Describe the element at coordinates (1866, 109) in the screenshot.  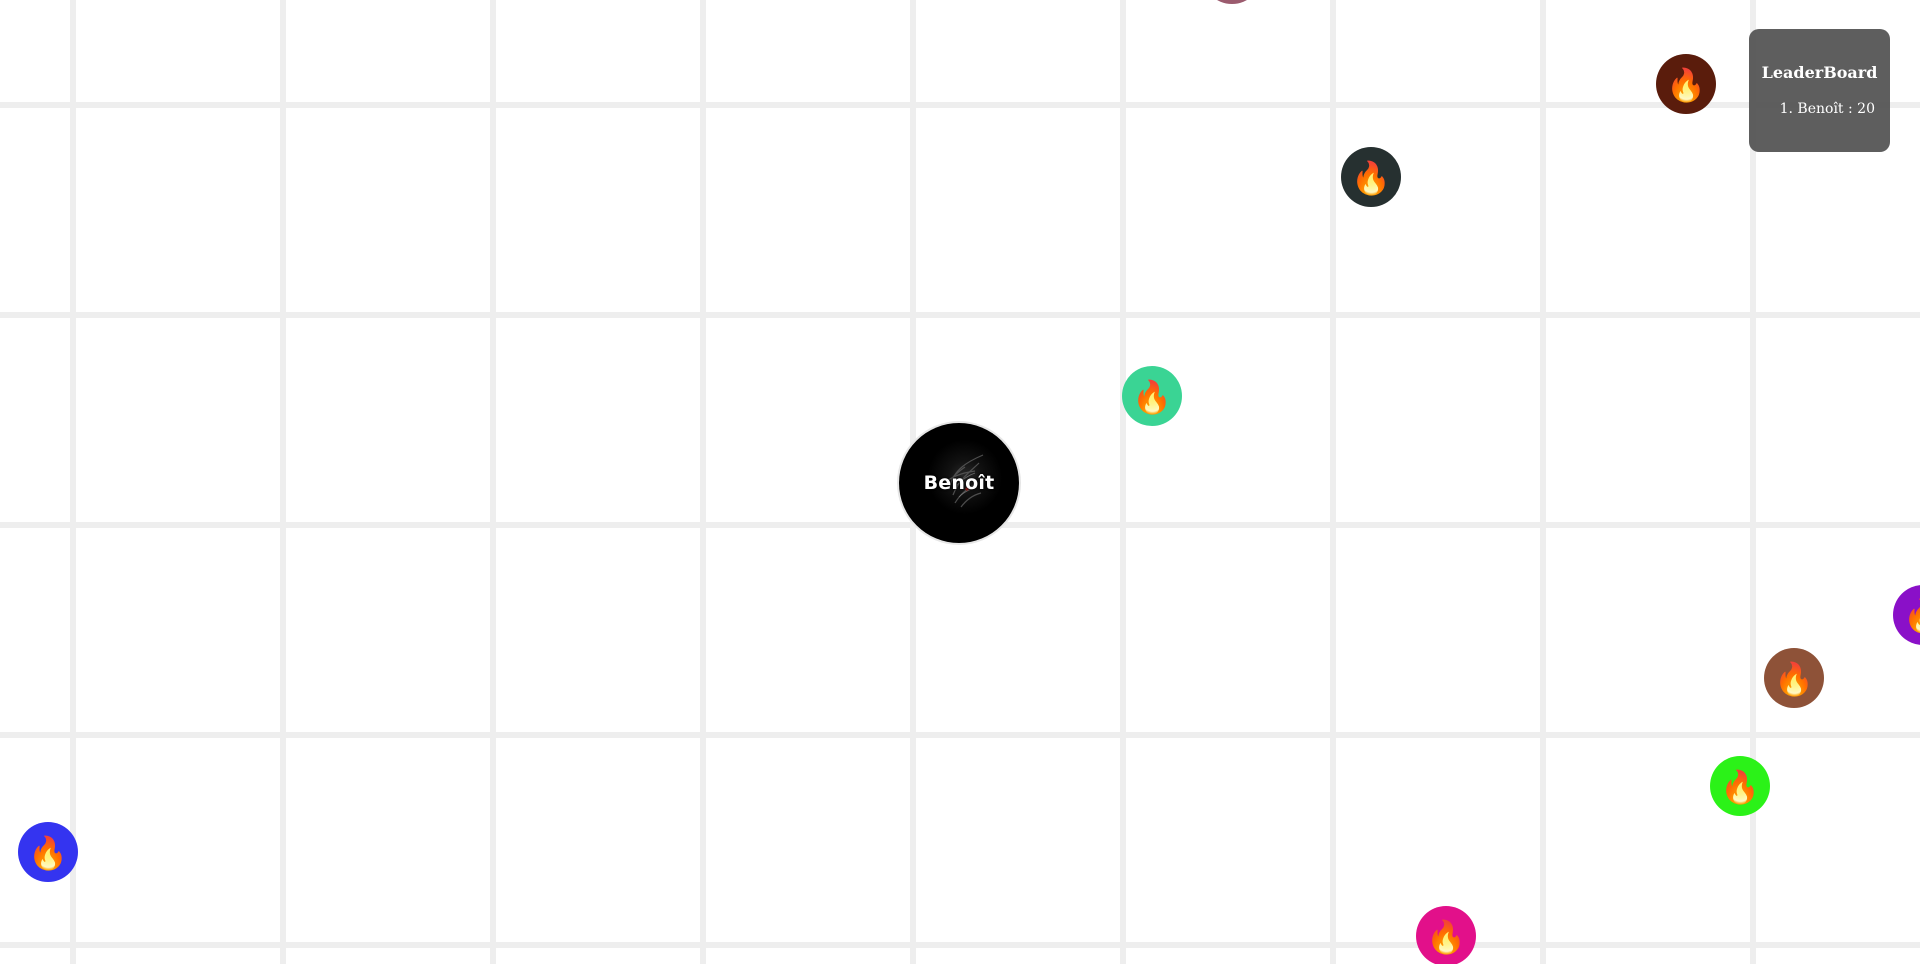
I see `leaderboard-score: 20` at that location.